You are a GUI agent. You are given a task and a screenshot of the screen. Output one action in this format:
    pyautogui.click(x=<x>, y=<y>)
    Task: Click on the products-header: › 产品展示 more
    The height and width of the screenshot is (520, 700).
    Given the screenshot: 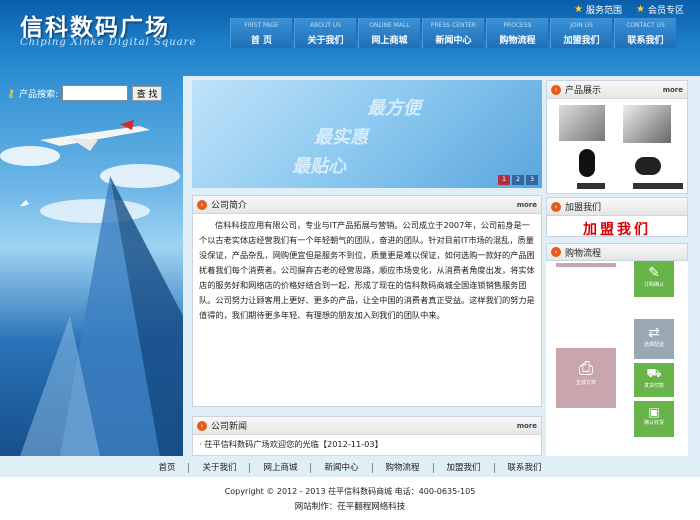 What is the action you would take?
    pyautogui.click(x=617, y=90)
    